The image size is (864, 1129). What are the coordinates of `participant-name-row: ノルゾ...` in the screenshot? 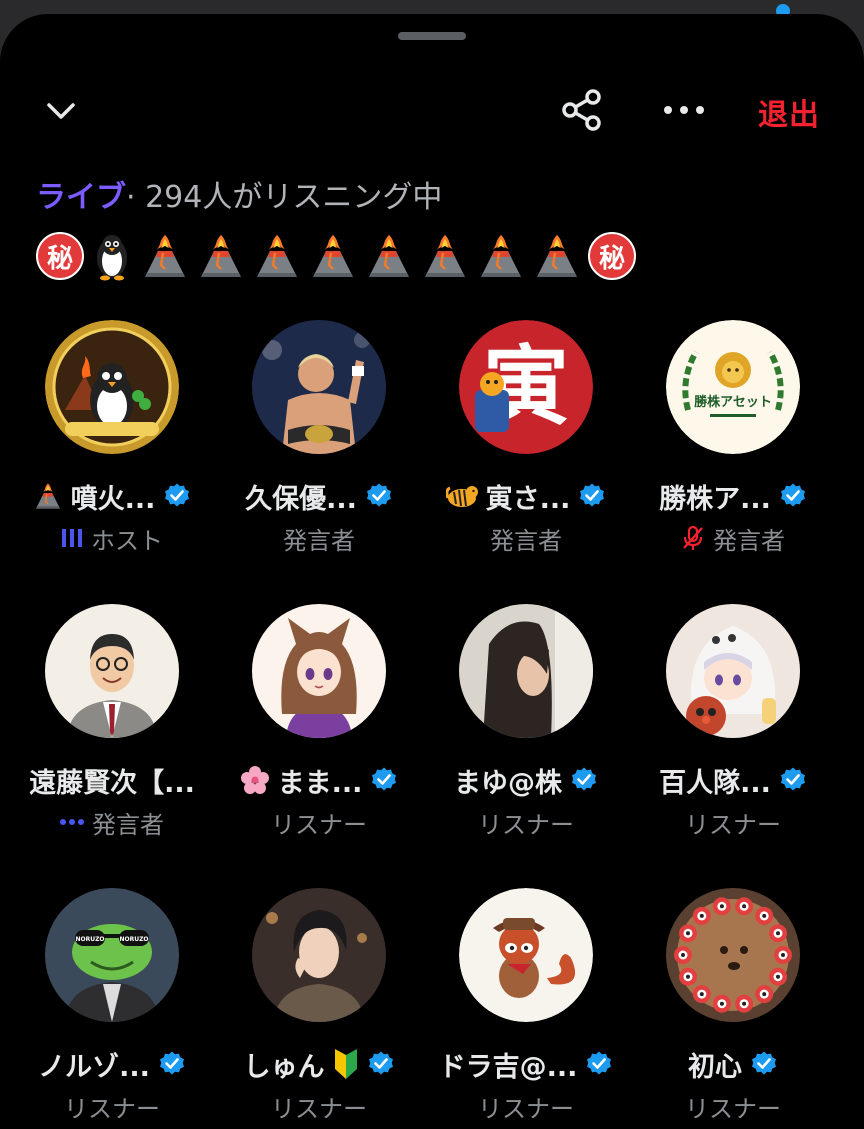 It's located at (112, 1064).